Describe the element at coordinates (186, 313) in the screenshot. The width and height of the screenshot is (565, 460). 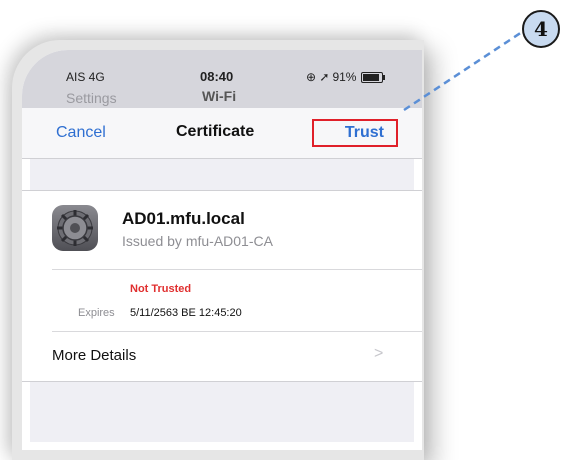
I see `expires-value: 5/11/2563 BE 12:45:20` at that location.